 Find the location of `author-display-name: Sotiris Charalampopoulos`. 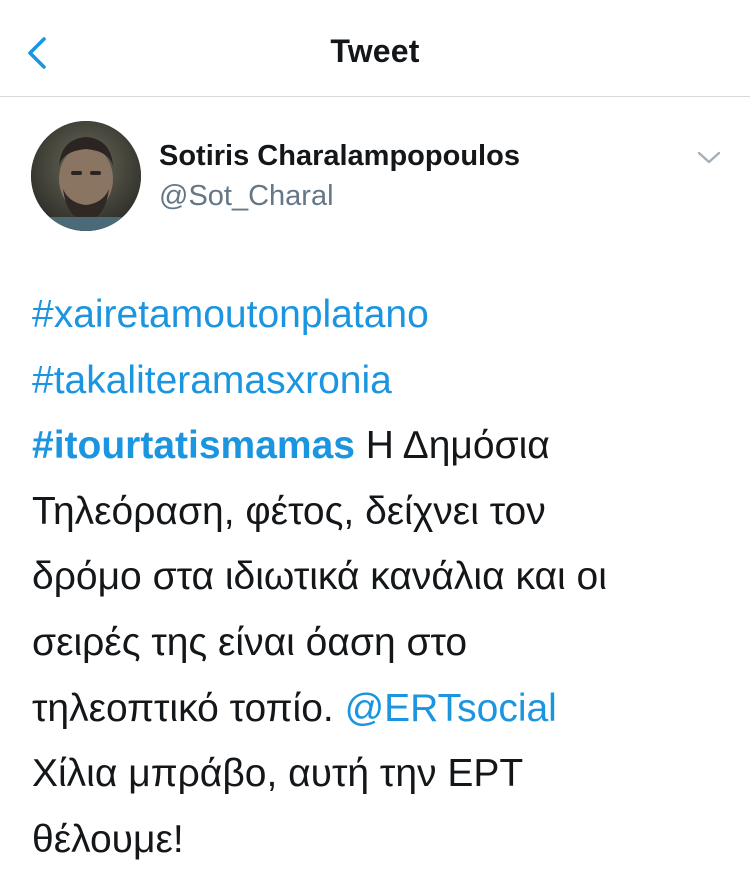

author-display-name: Sotiris Charalampopoulos is located at coordinates (339, 156).